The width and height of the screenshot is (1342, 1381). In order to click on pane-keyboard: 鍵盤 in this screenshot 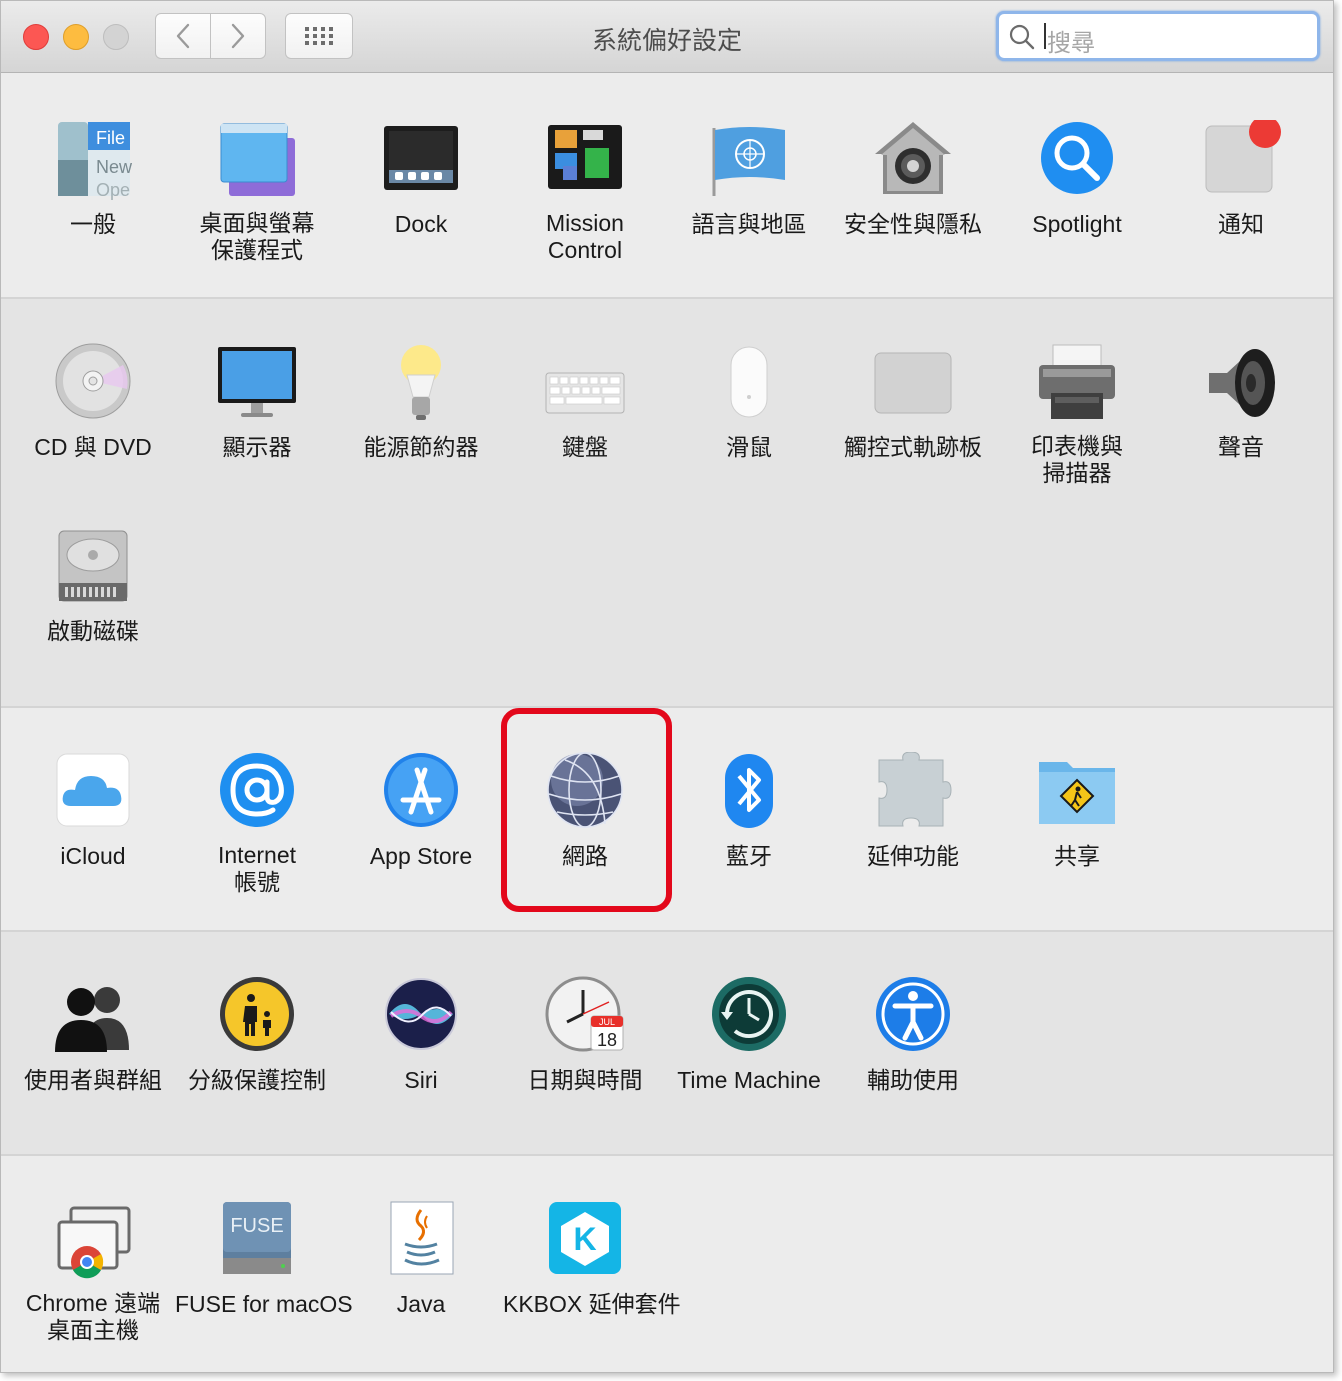, I will do `click(585, 402)`.